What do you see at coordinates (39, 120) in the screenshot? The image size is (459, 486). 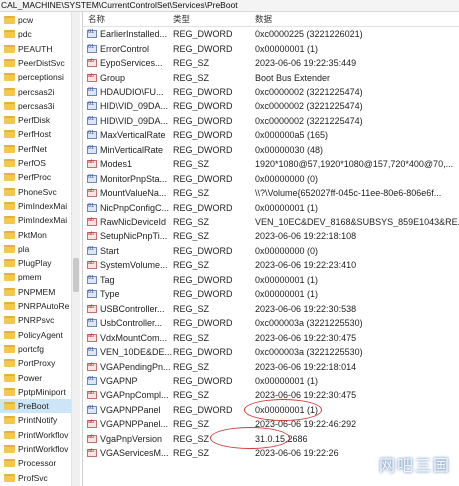 I see `tree-item: PerfDisk` at bounding box center [39, 120].